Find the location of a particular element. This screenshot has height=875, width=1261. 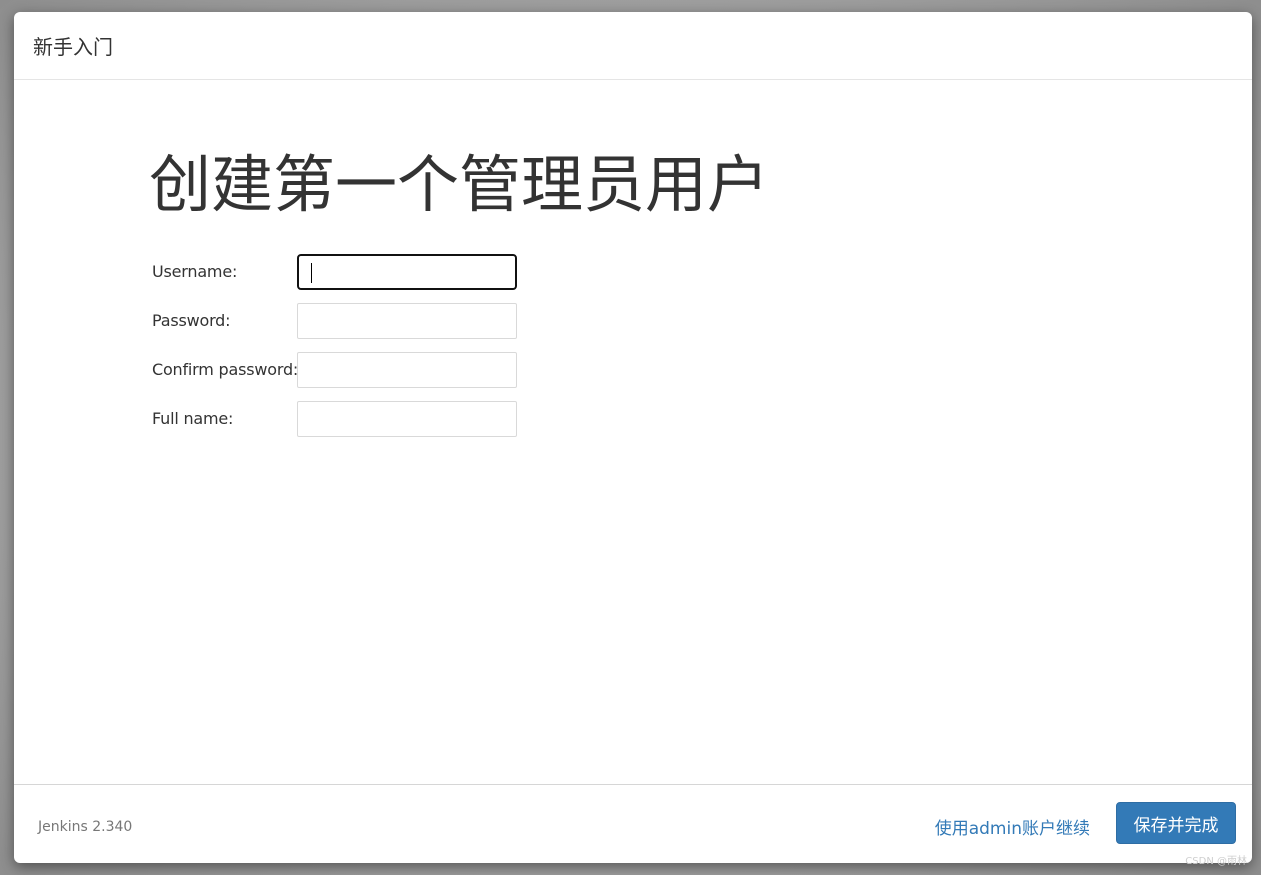

page-title: 创建第一个管理员用户 is located at coordinates (459, 184).